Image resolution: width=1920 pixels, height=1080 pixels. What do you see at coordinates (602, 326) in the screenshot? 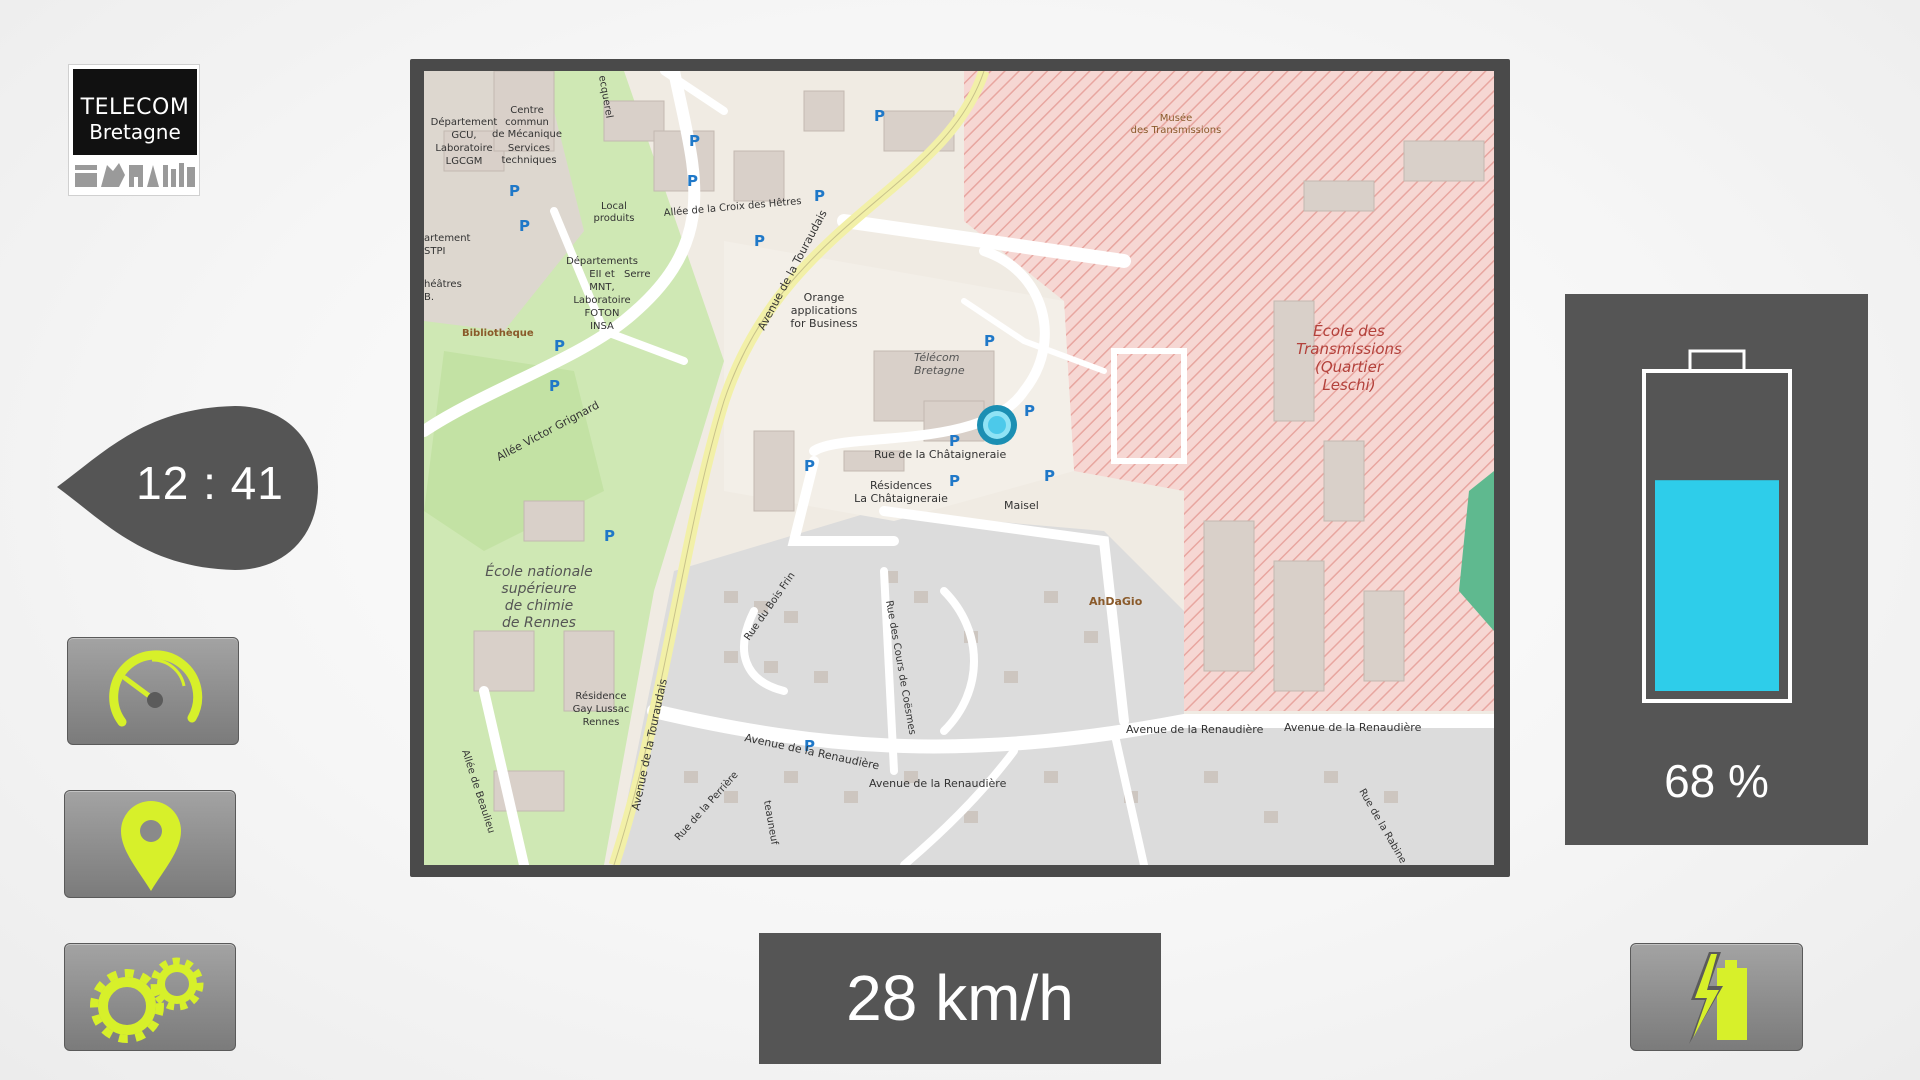
I see `map-label: INSA` at bounding box center [602, 326].